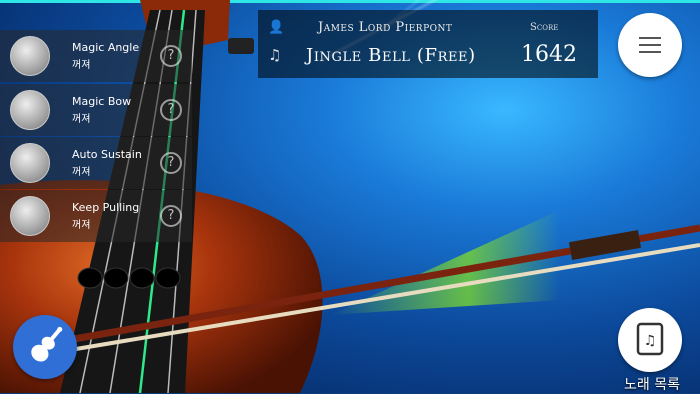 The width and height of the screenshot is (700, 394). Describe the element at coordinates (96, 110) in the screenshot. I see `skill-magic-bow: Magic Bow 꺼져 ?` at that location.